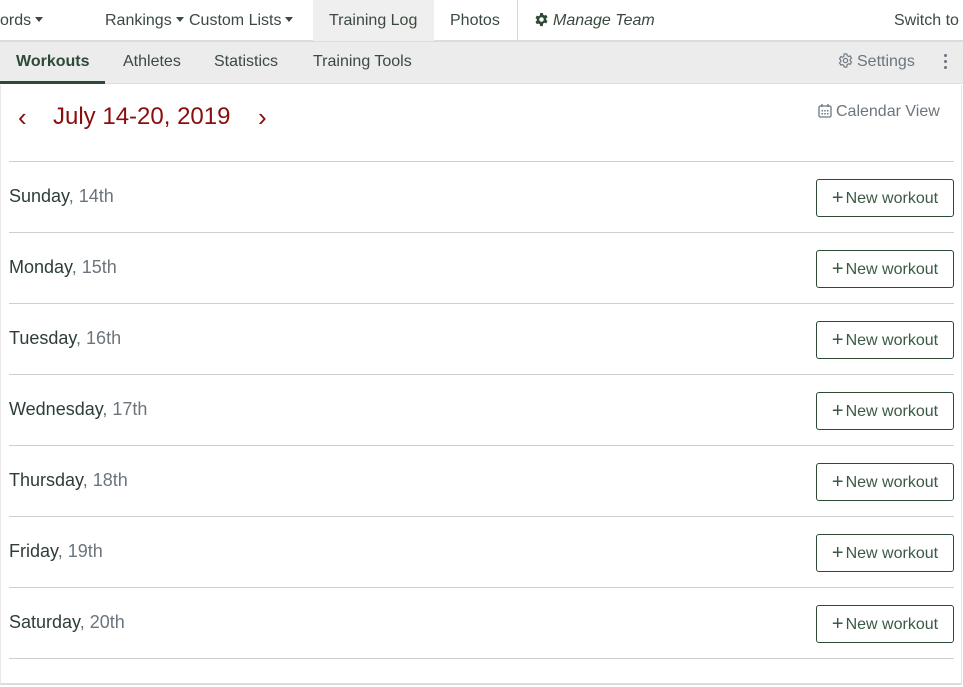 The height and width of the screenshot is (687, 963). What do you see at coordinates (142, 116) in the screenshot?
I see `week-title: July 14-20, 2019` at bounding box center [142, 116].